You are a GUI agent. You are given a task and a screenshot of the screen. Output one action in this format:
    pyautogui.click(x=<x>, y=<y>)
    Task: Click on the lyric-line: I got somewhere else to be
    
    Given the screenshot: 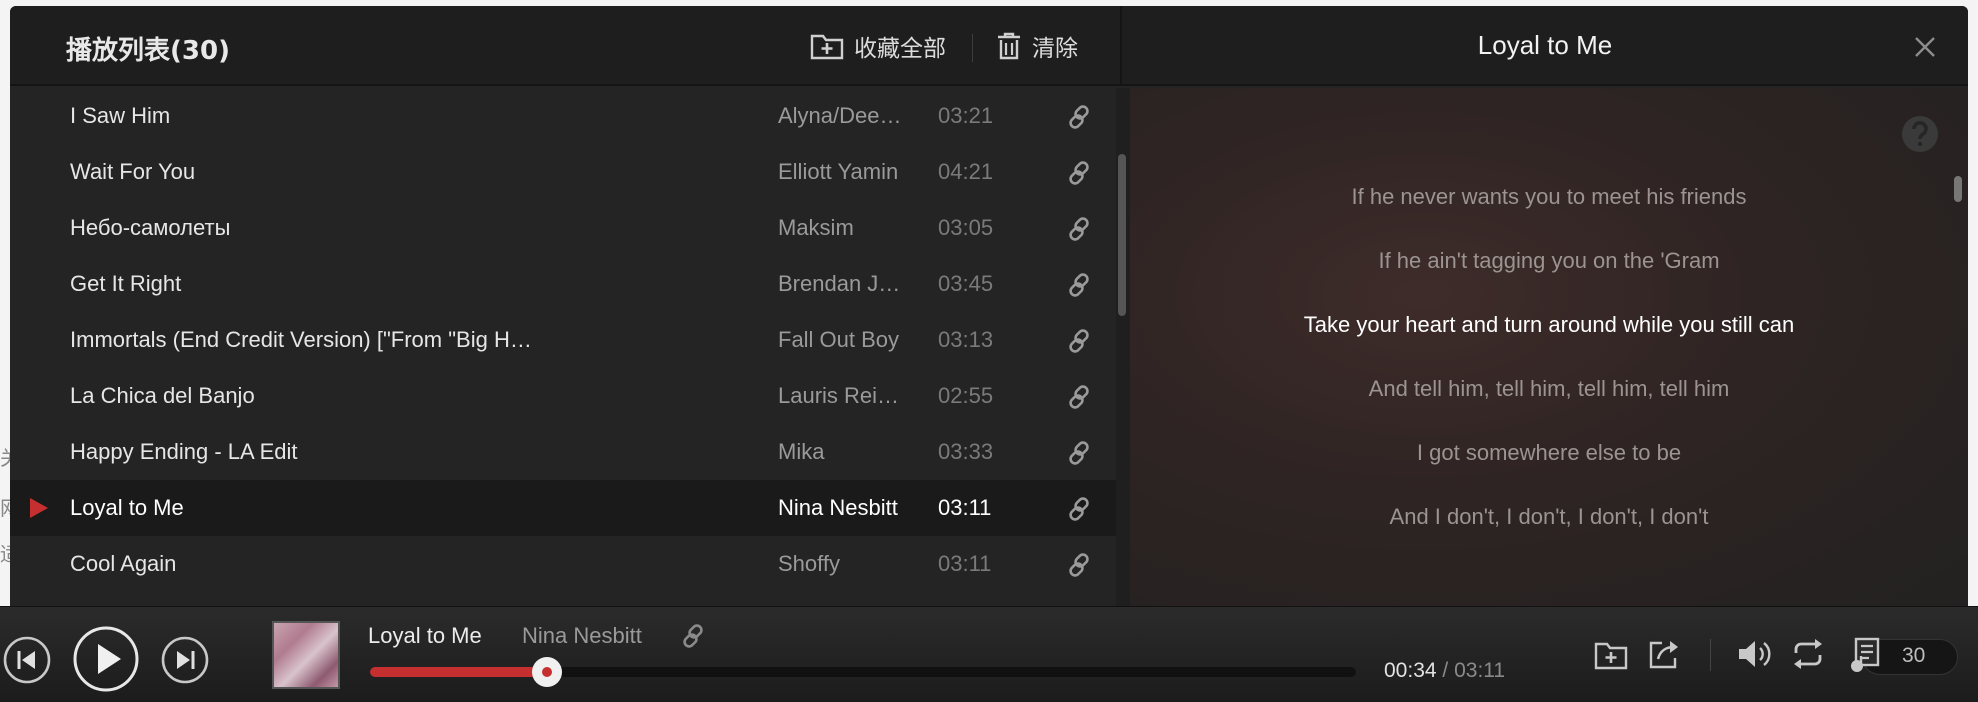 What is the action you would take?
    pyautogui.click(x=1549, y=452)
    